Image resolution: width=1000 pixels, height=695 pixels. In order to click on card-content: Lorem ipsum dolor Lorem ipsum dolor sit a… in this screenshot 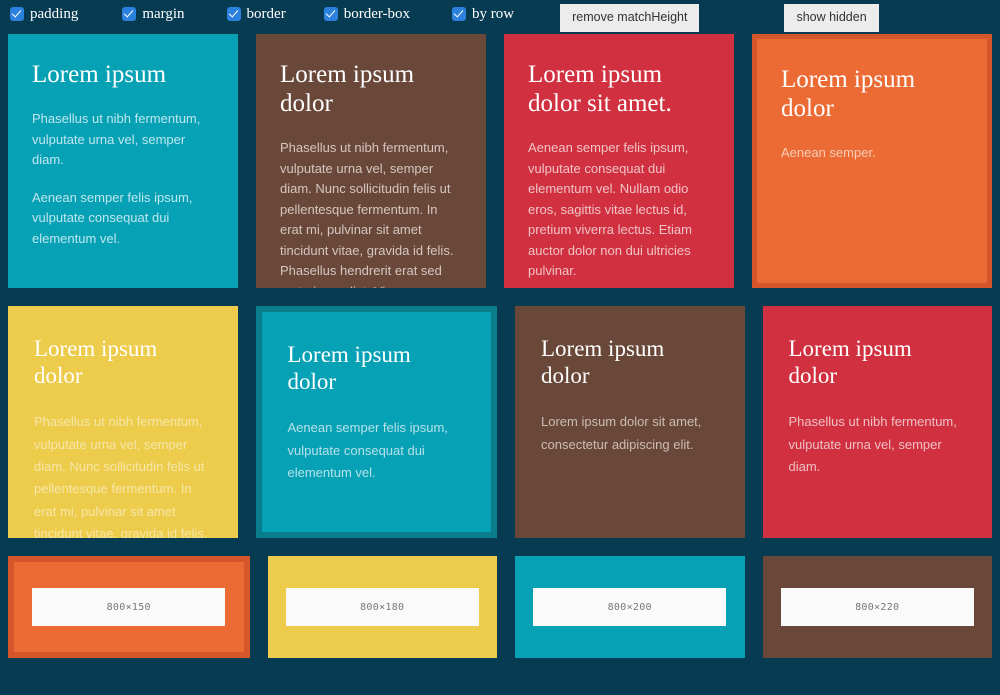, I will do `click(630, 391)`.